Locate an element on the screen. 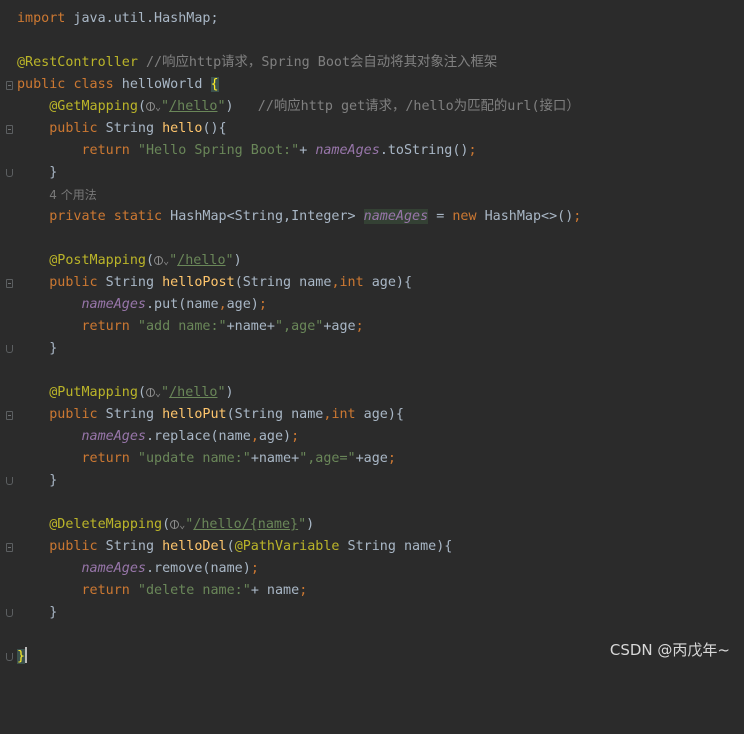 The height and width of the screenshot is (734, 744). code-line-14: nameAges.put(name,age); is located at coordinates (174, 304).